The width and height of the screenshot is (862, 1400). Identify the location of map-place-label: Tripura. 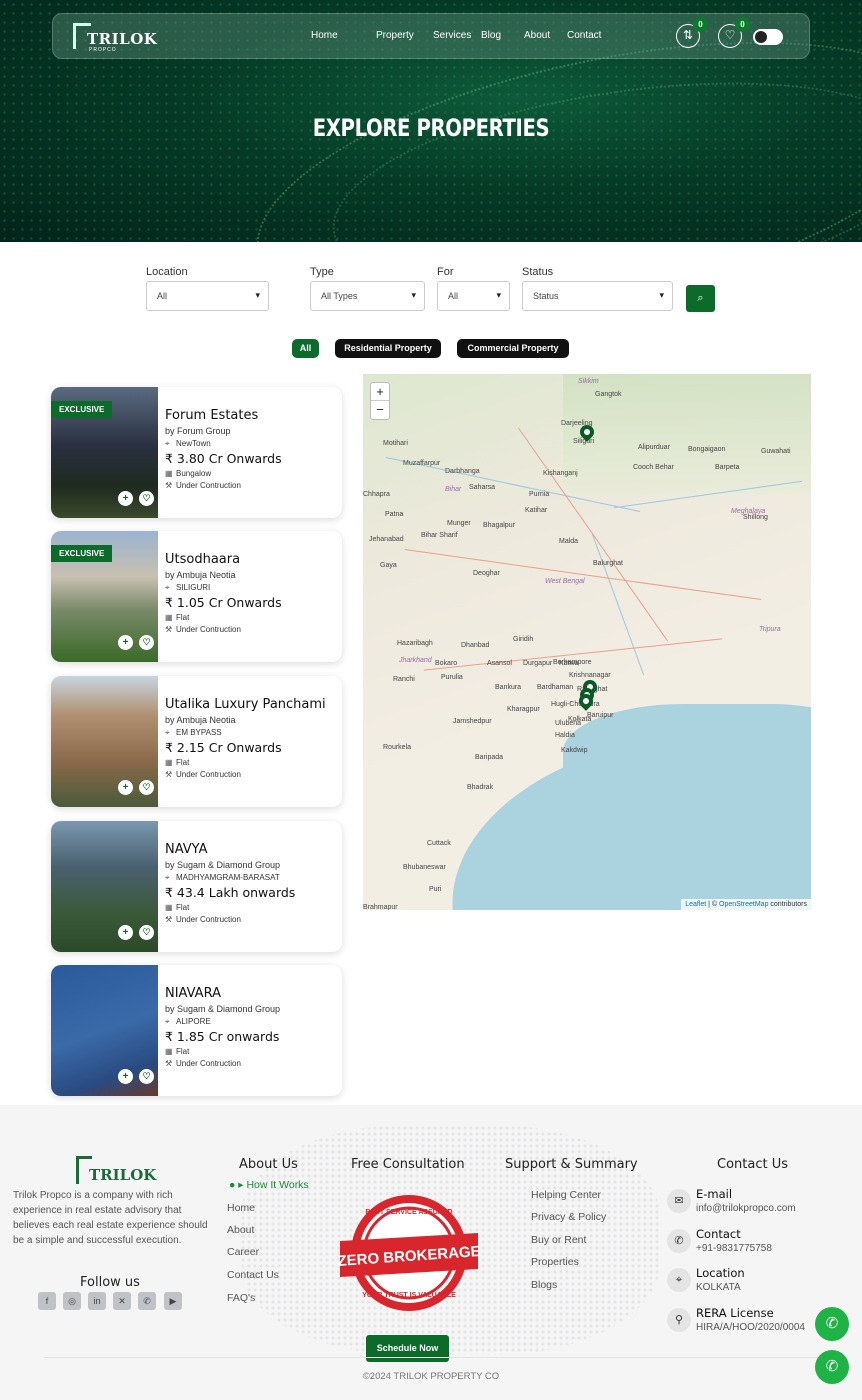
(770, 629).